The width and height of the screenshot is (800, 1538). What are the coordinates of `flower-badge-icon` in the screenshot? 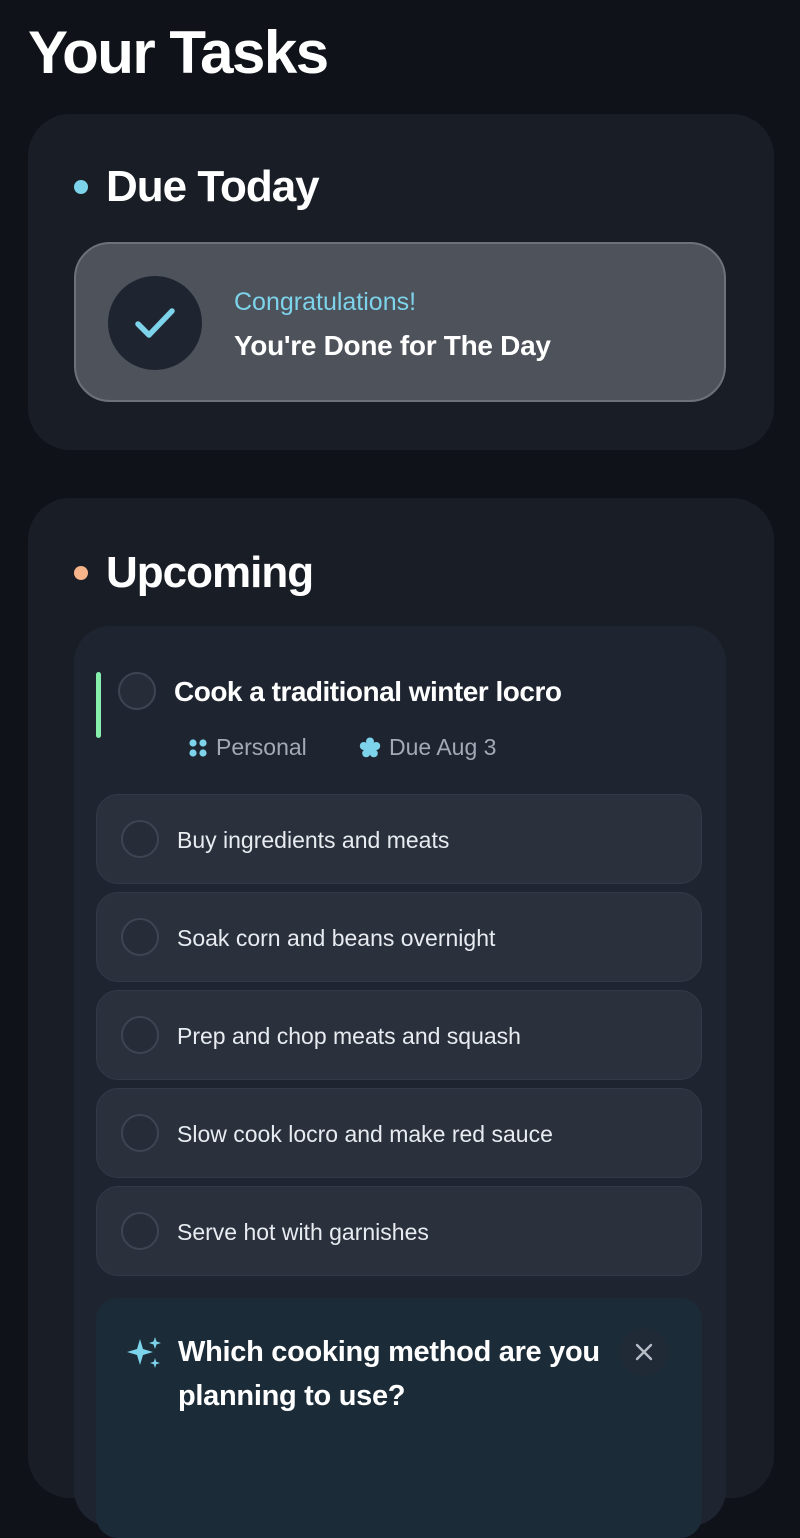 It's located at (370, 747).